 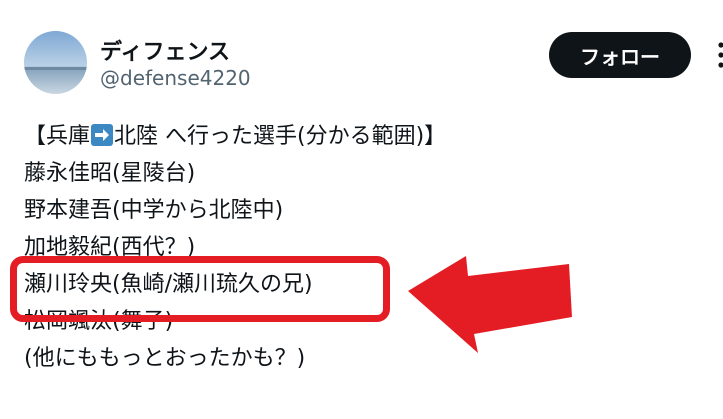 I want to click on tweet-line: (他にももっとおったかも？), so click(x=165, y=358).